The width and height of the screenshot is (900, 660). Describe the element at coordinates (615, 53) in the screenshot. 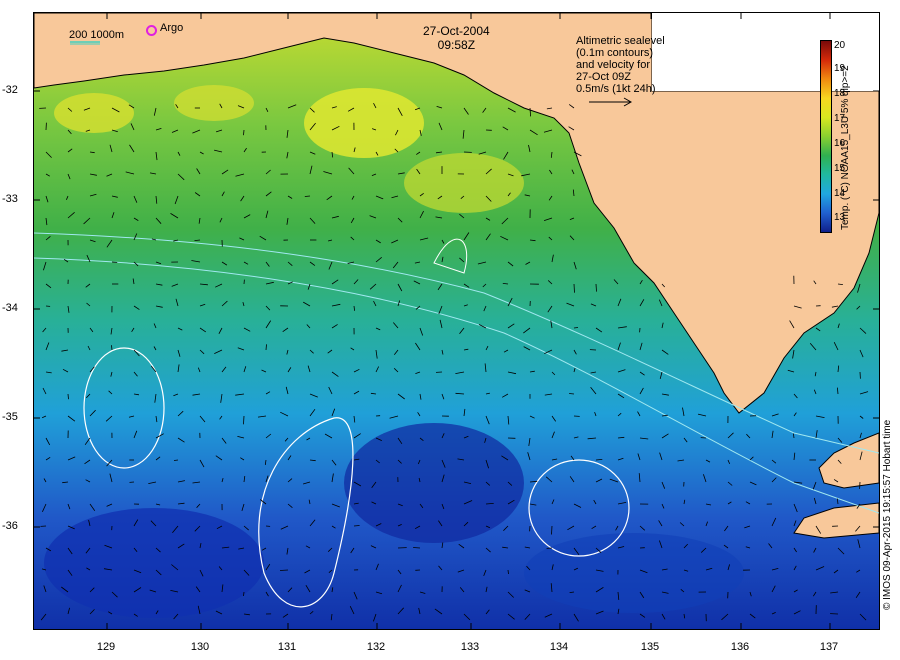

I see `legend-line: (0.1m contours)` at that location.